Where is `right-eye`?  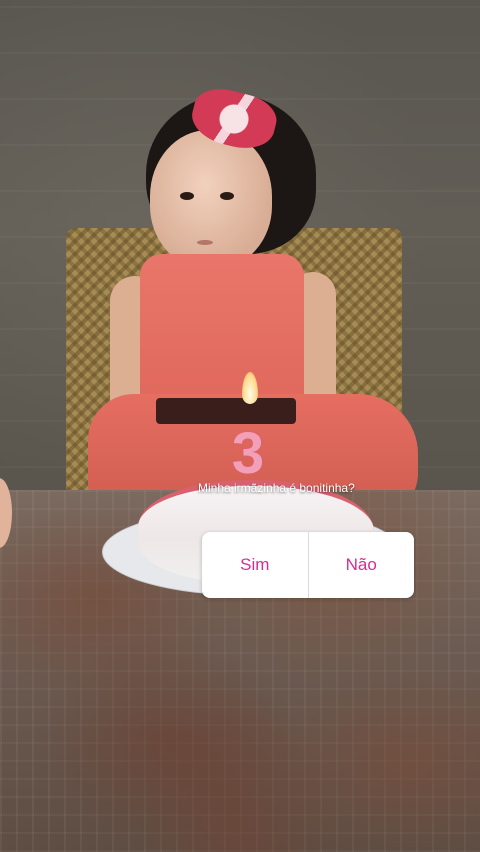
right-eye is located at coordinates (227, 196).